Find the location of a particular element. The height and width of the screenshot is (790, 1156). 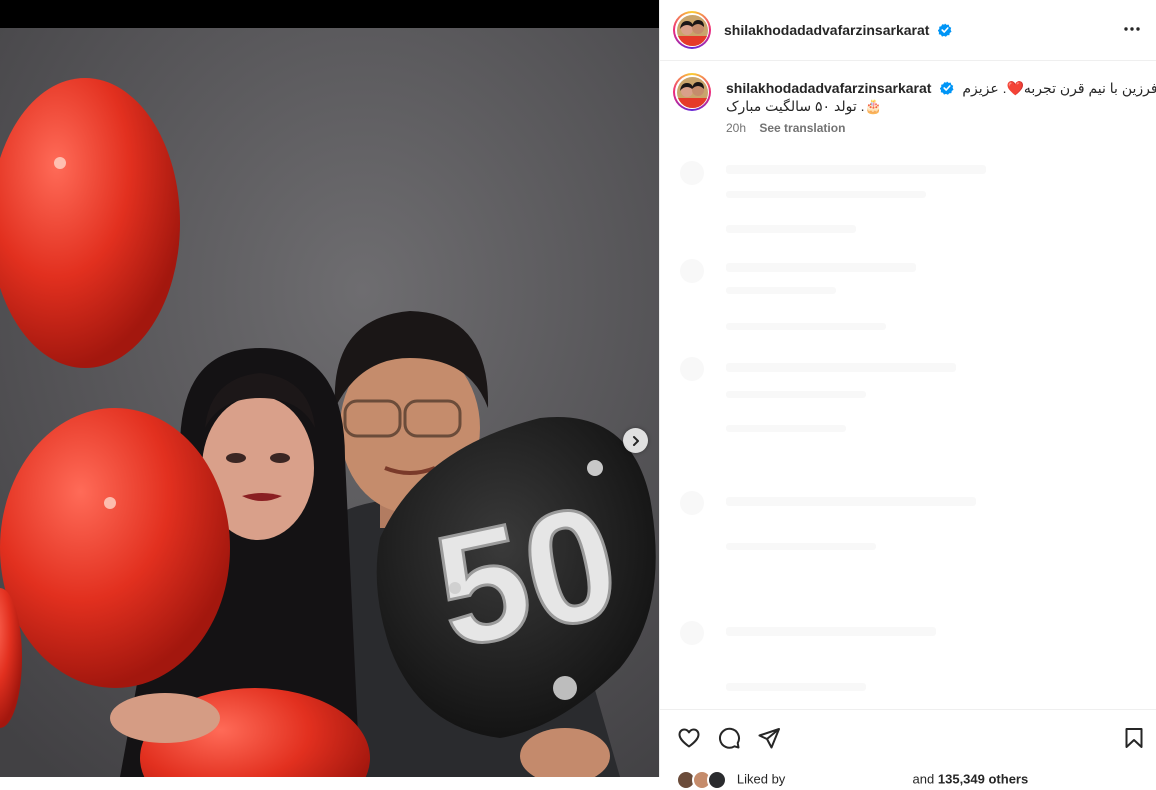

share-button is located at coordinates (769, 740).